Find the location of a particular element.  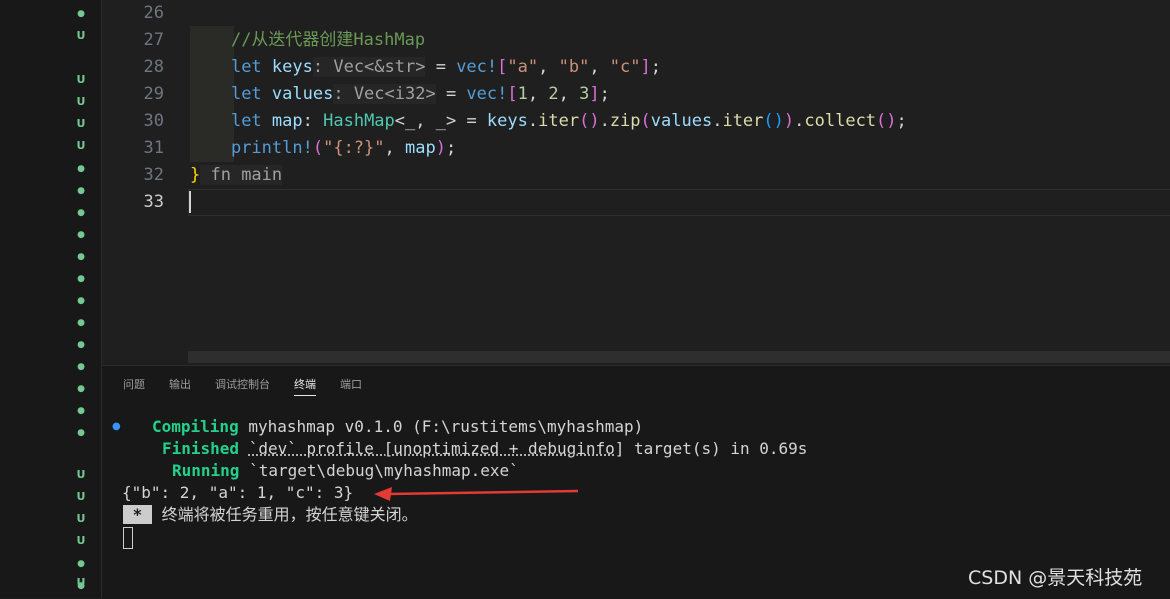

red-arrow-head is located at coordinates (383, 494).